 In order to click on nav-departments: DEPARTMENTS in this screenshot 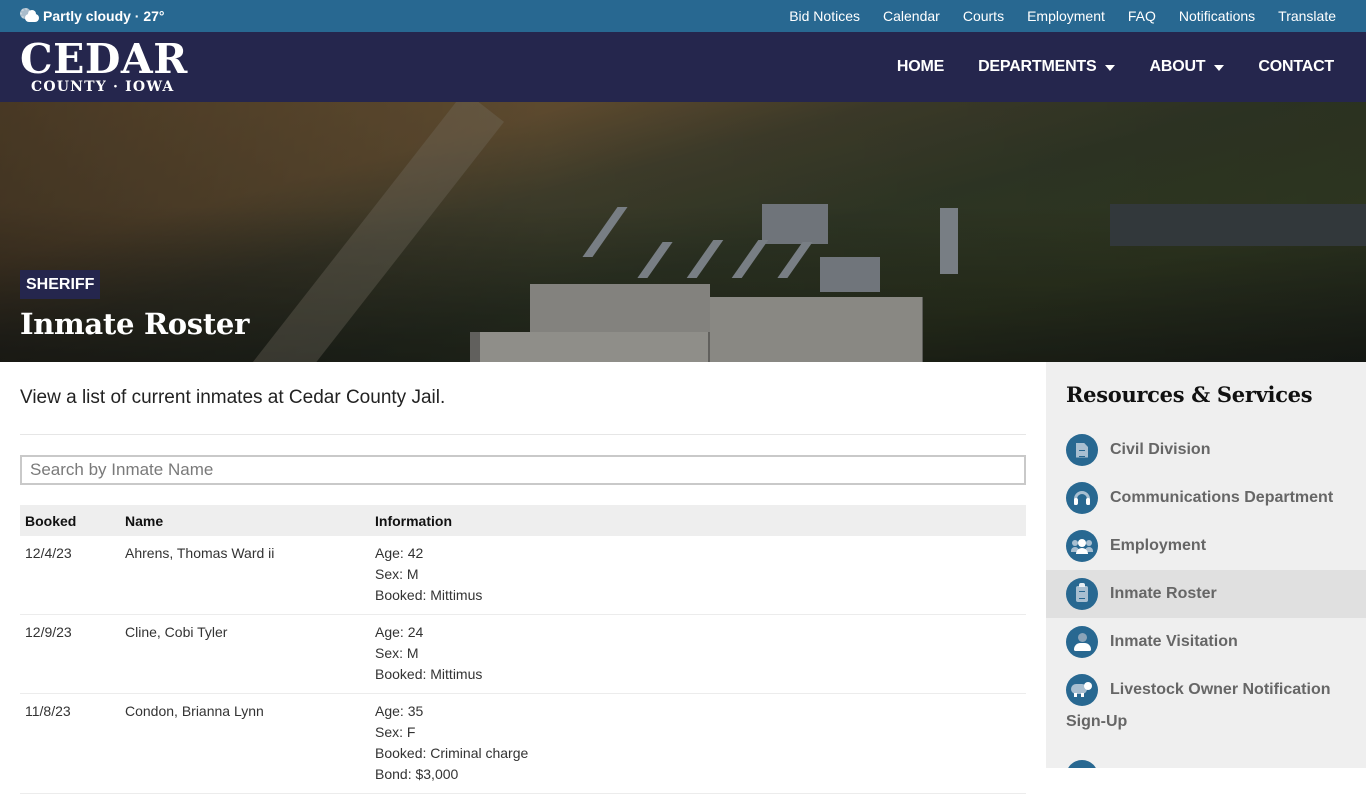, I will do `click(1047, 67)`.